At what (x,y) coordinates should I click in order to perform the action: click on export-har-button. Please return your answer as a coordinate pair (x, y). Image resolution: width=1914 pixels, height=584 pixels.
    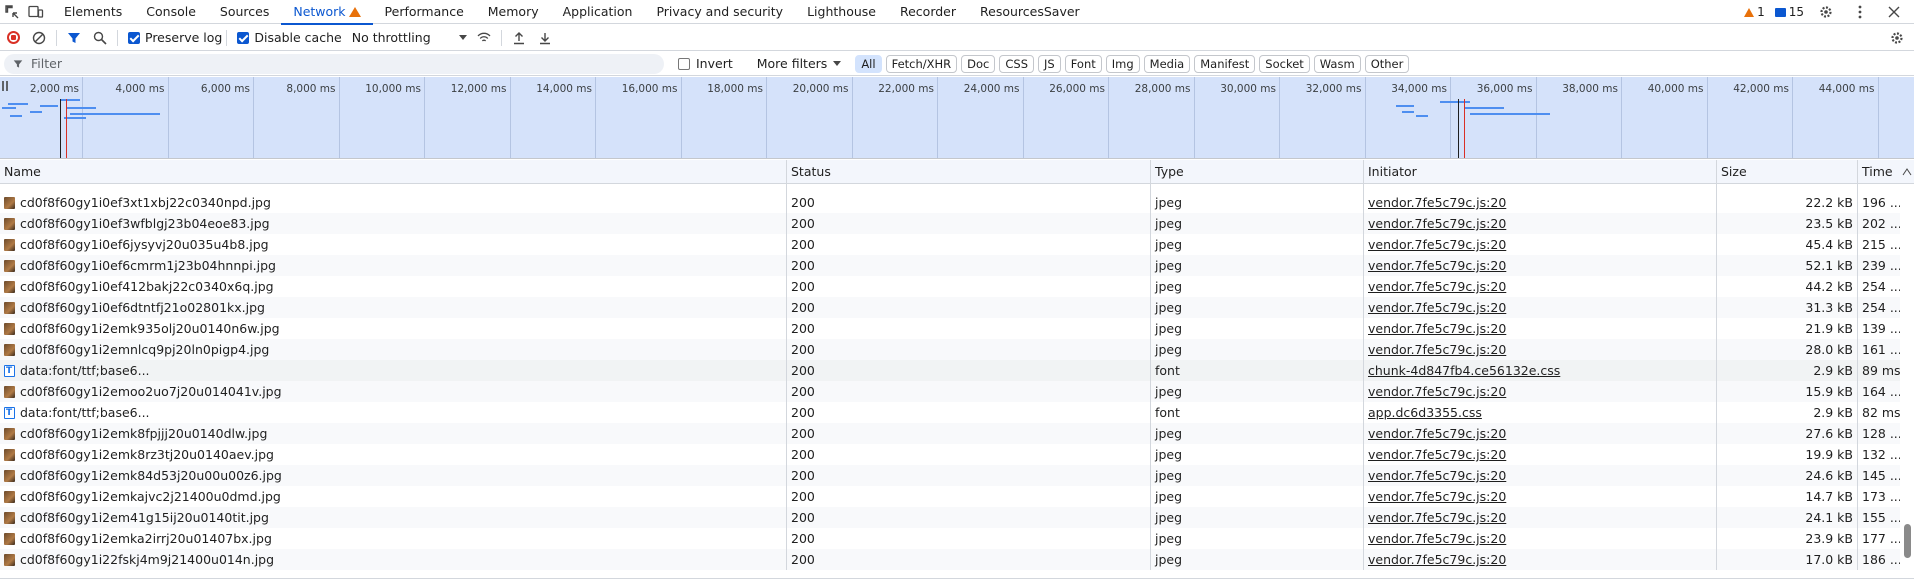
    Looking at the image, I should click on (545, 38).